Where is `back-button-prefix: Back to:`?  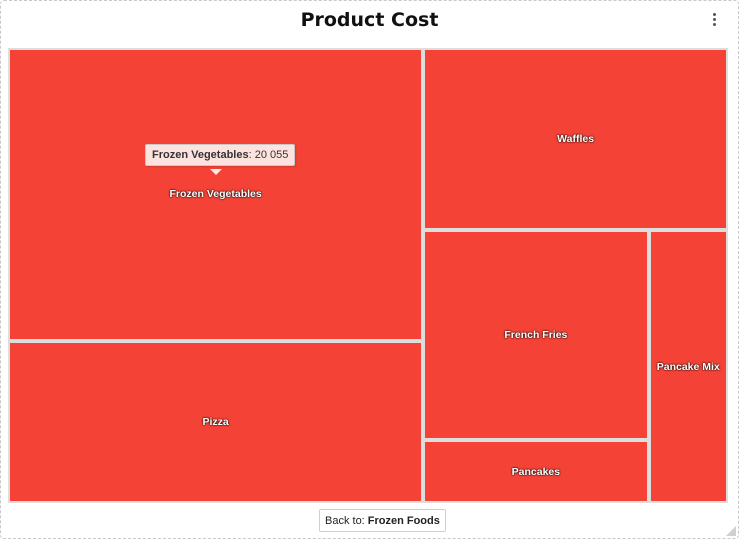 back-button-prefix: Back to: is located at coordinates (345, 520).